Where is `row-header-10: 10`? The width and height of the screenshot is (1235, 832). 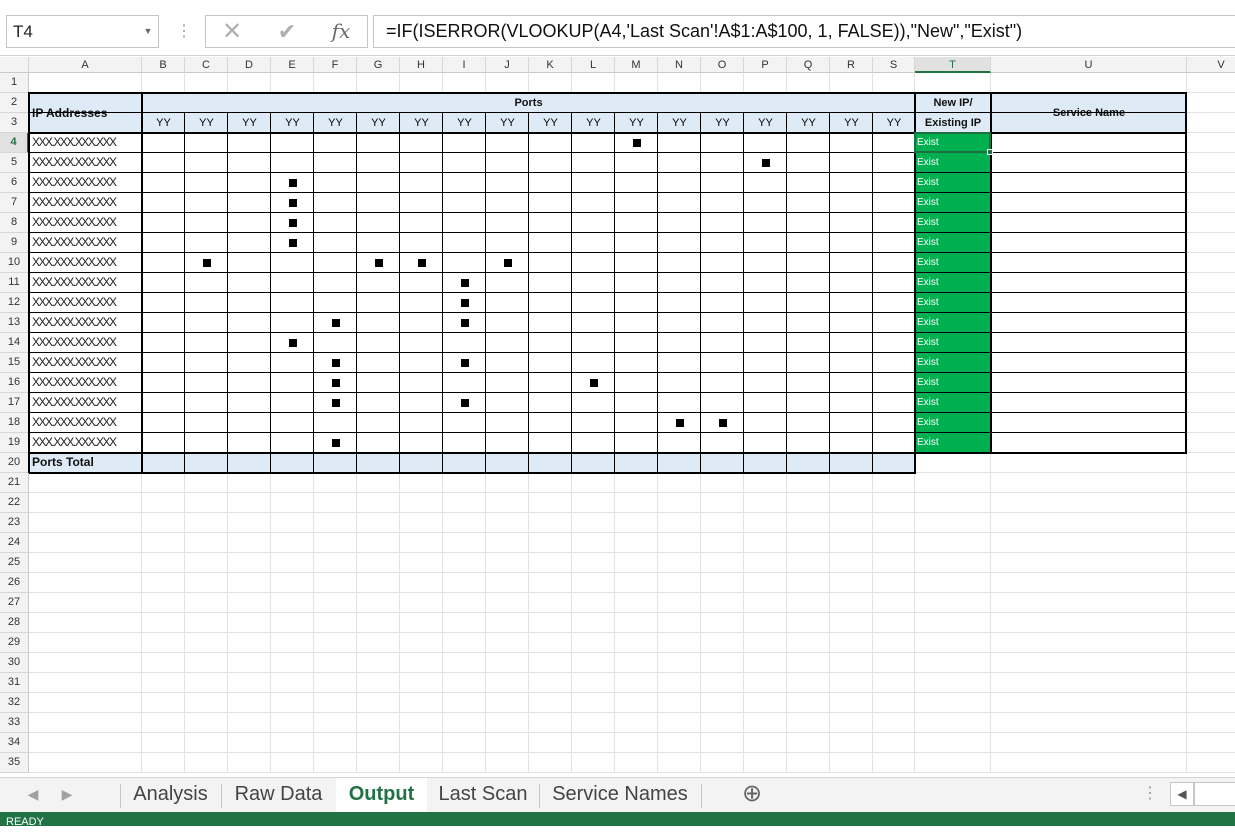
row-header-10: 10 is located at coordinates (14, 263).